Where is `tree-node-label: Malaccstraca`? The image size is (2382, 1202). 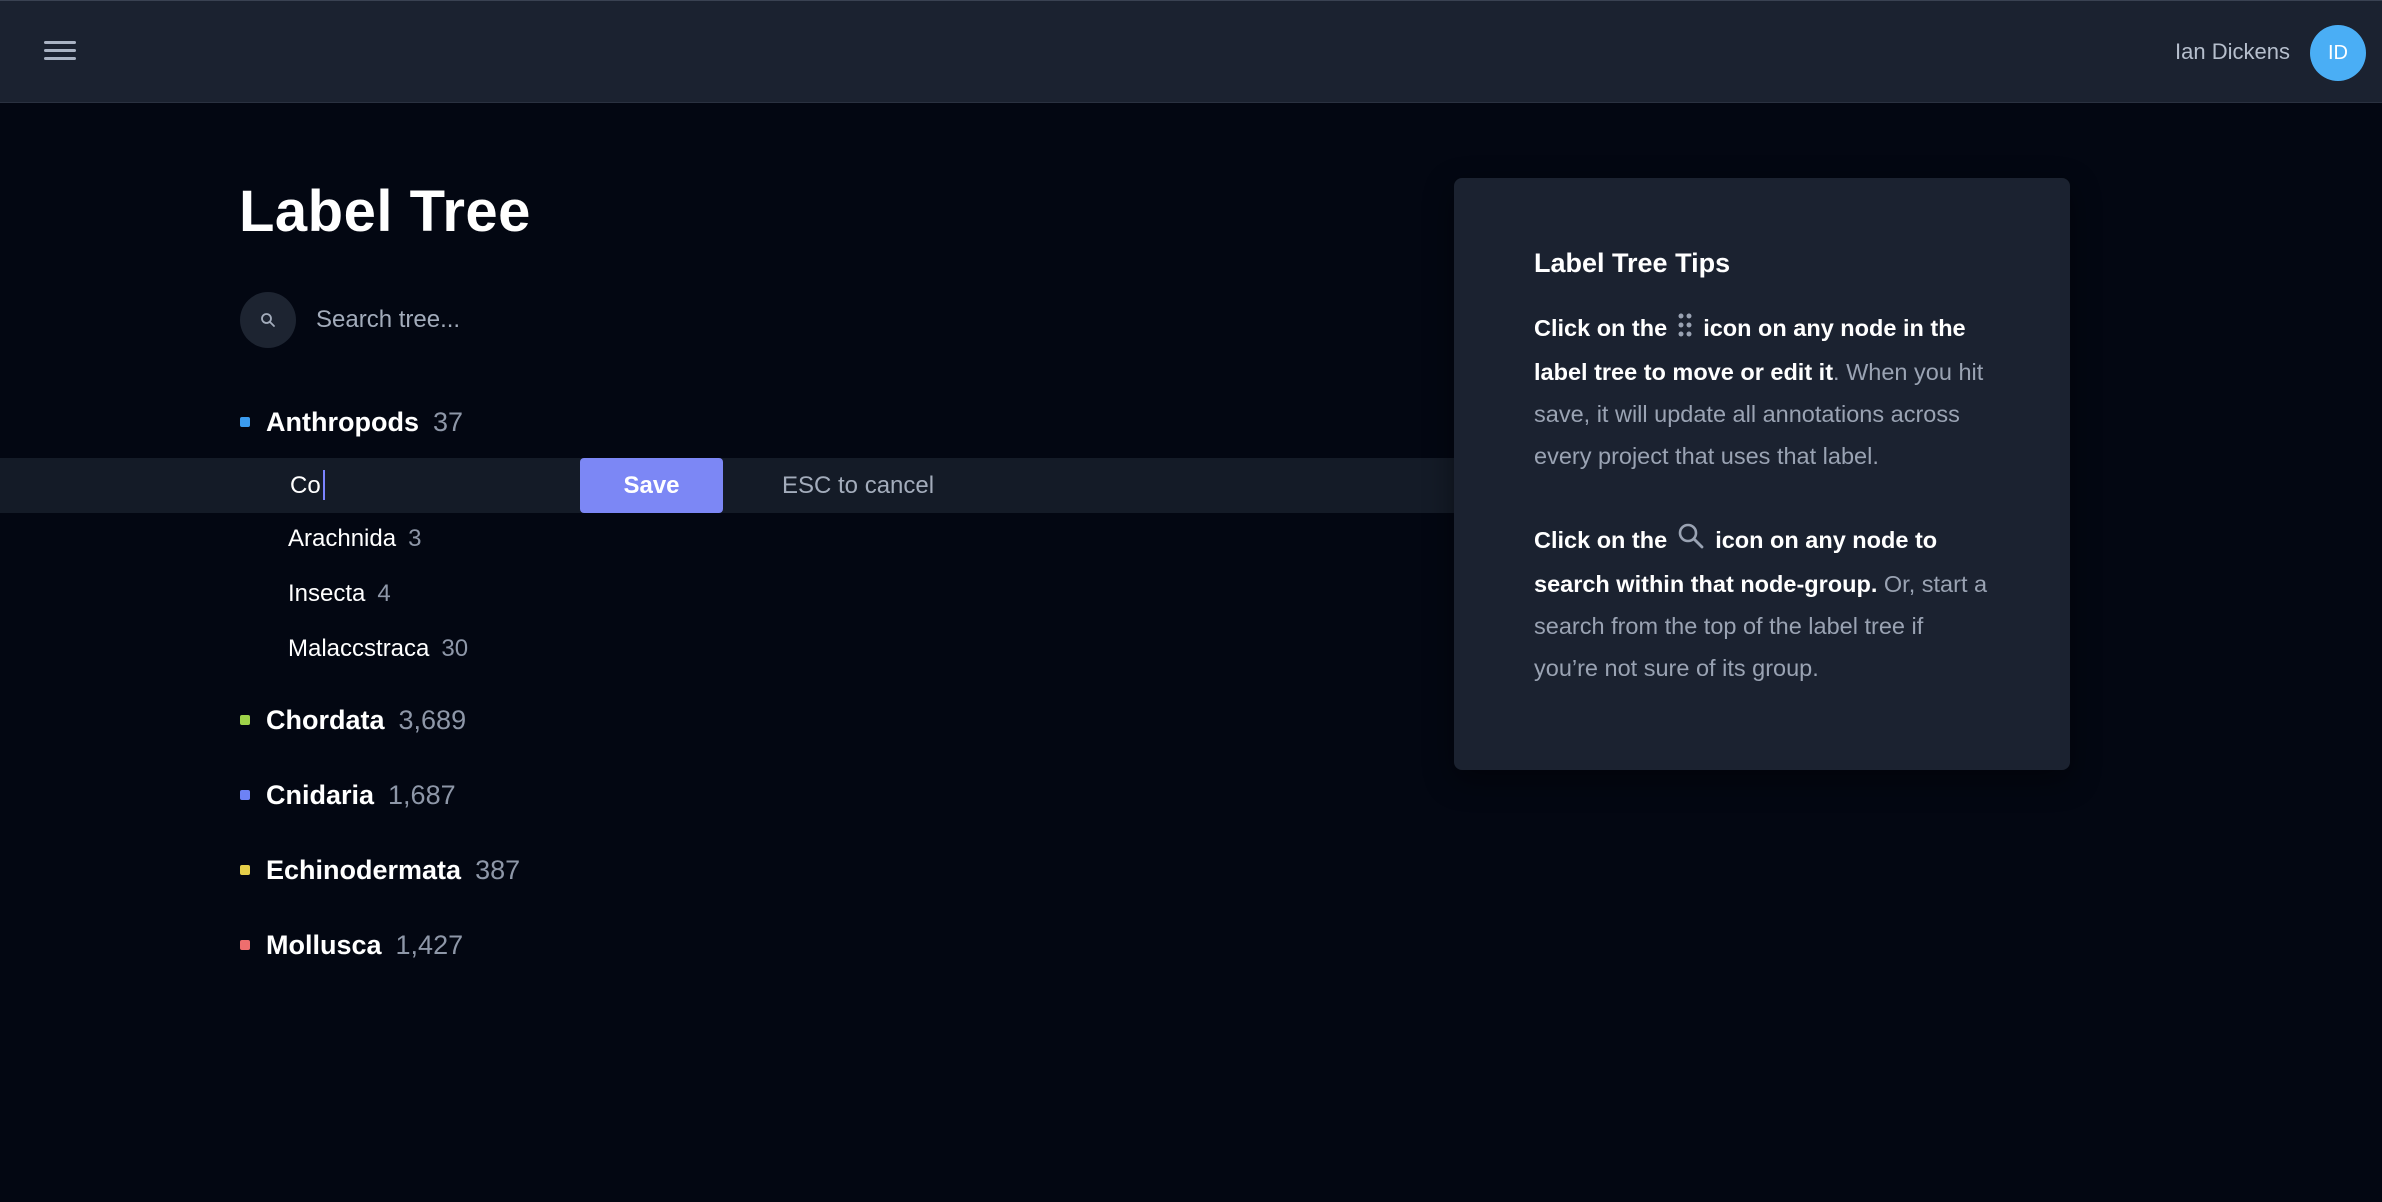
tree-node-label: Malaccstraca is located at coordinates (359, 648).